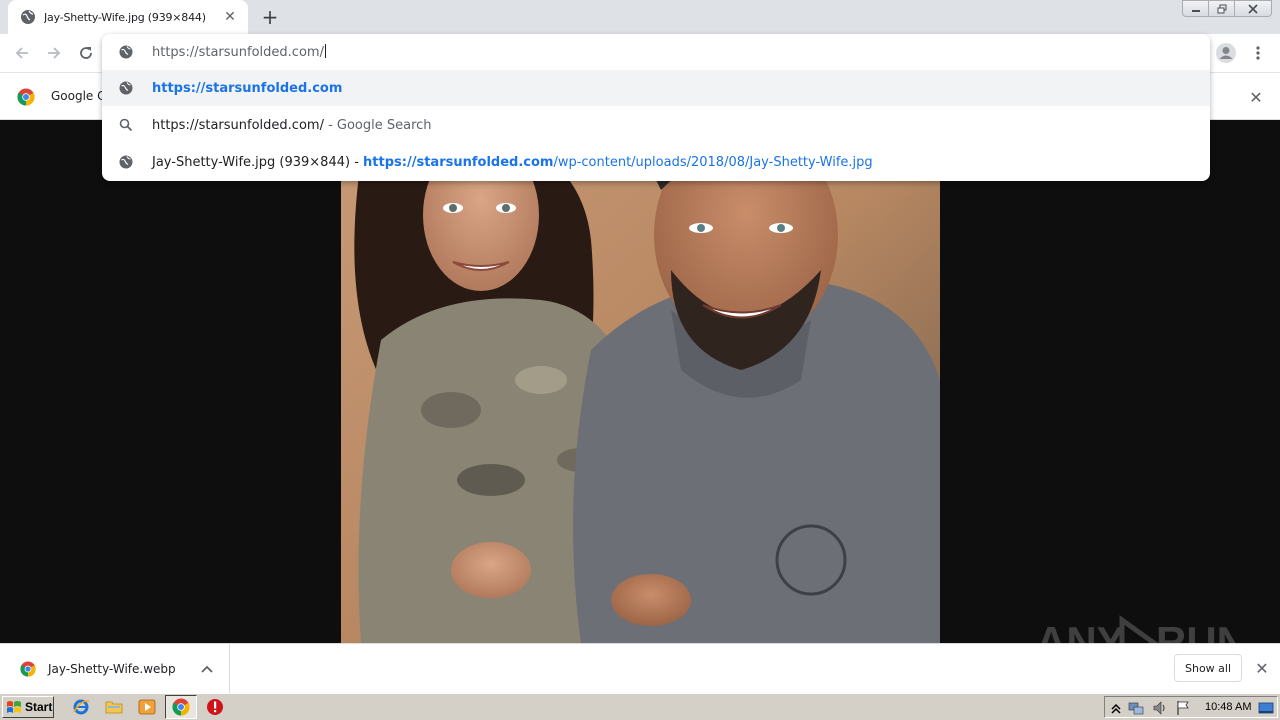 The image size is (1280, 720). What do you see at coordinates (112, 669) in the screenshot?
I see `download-file-name: Jay-Shetty-Wife.webp` at bounding box center [112, 669].